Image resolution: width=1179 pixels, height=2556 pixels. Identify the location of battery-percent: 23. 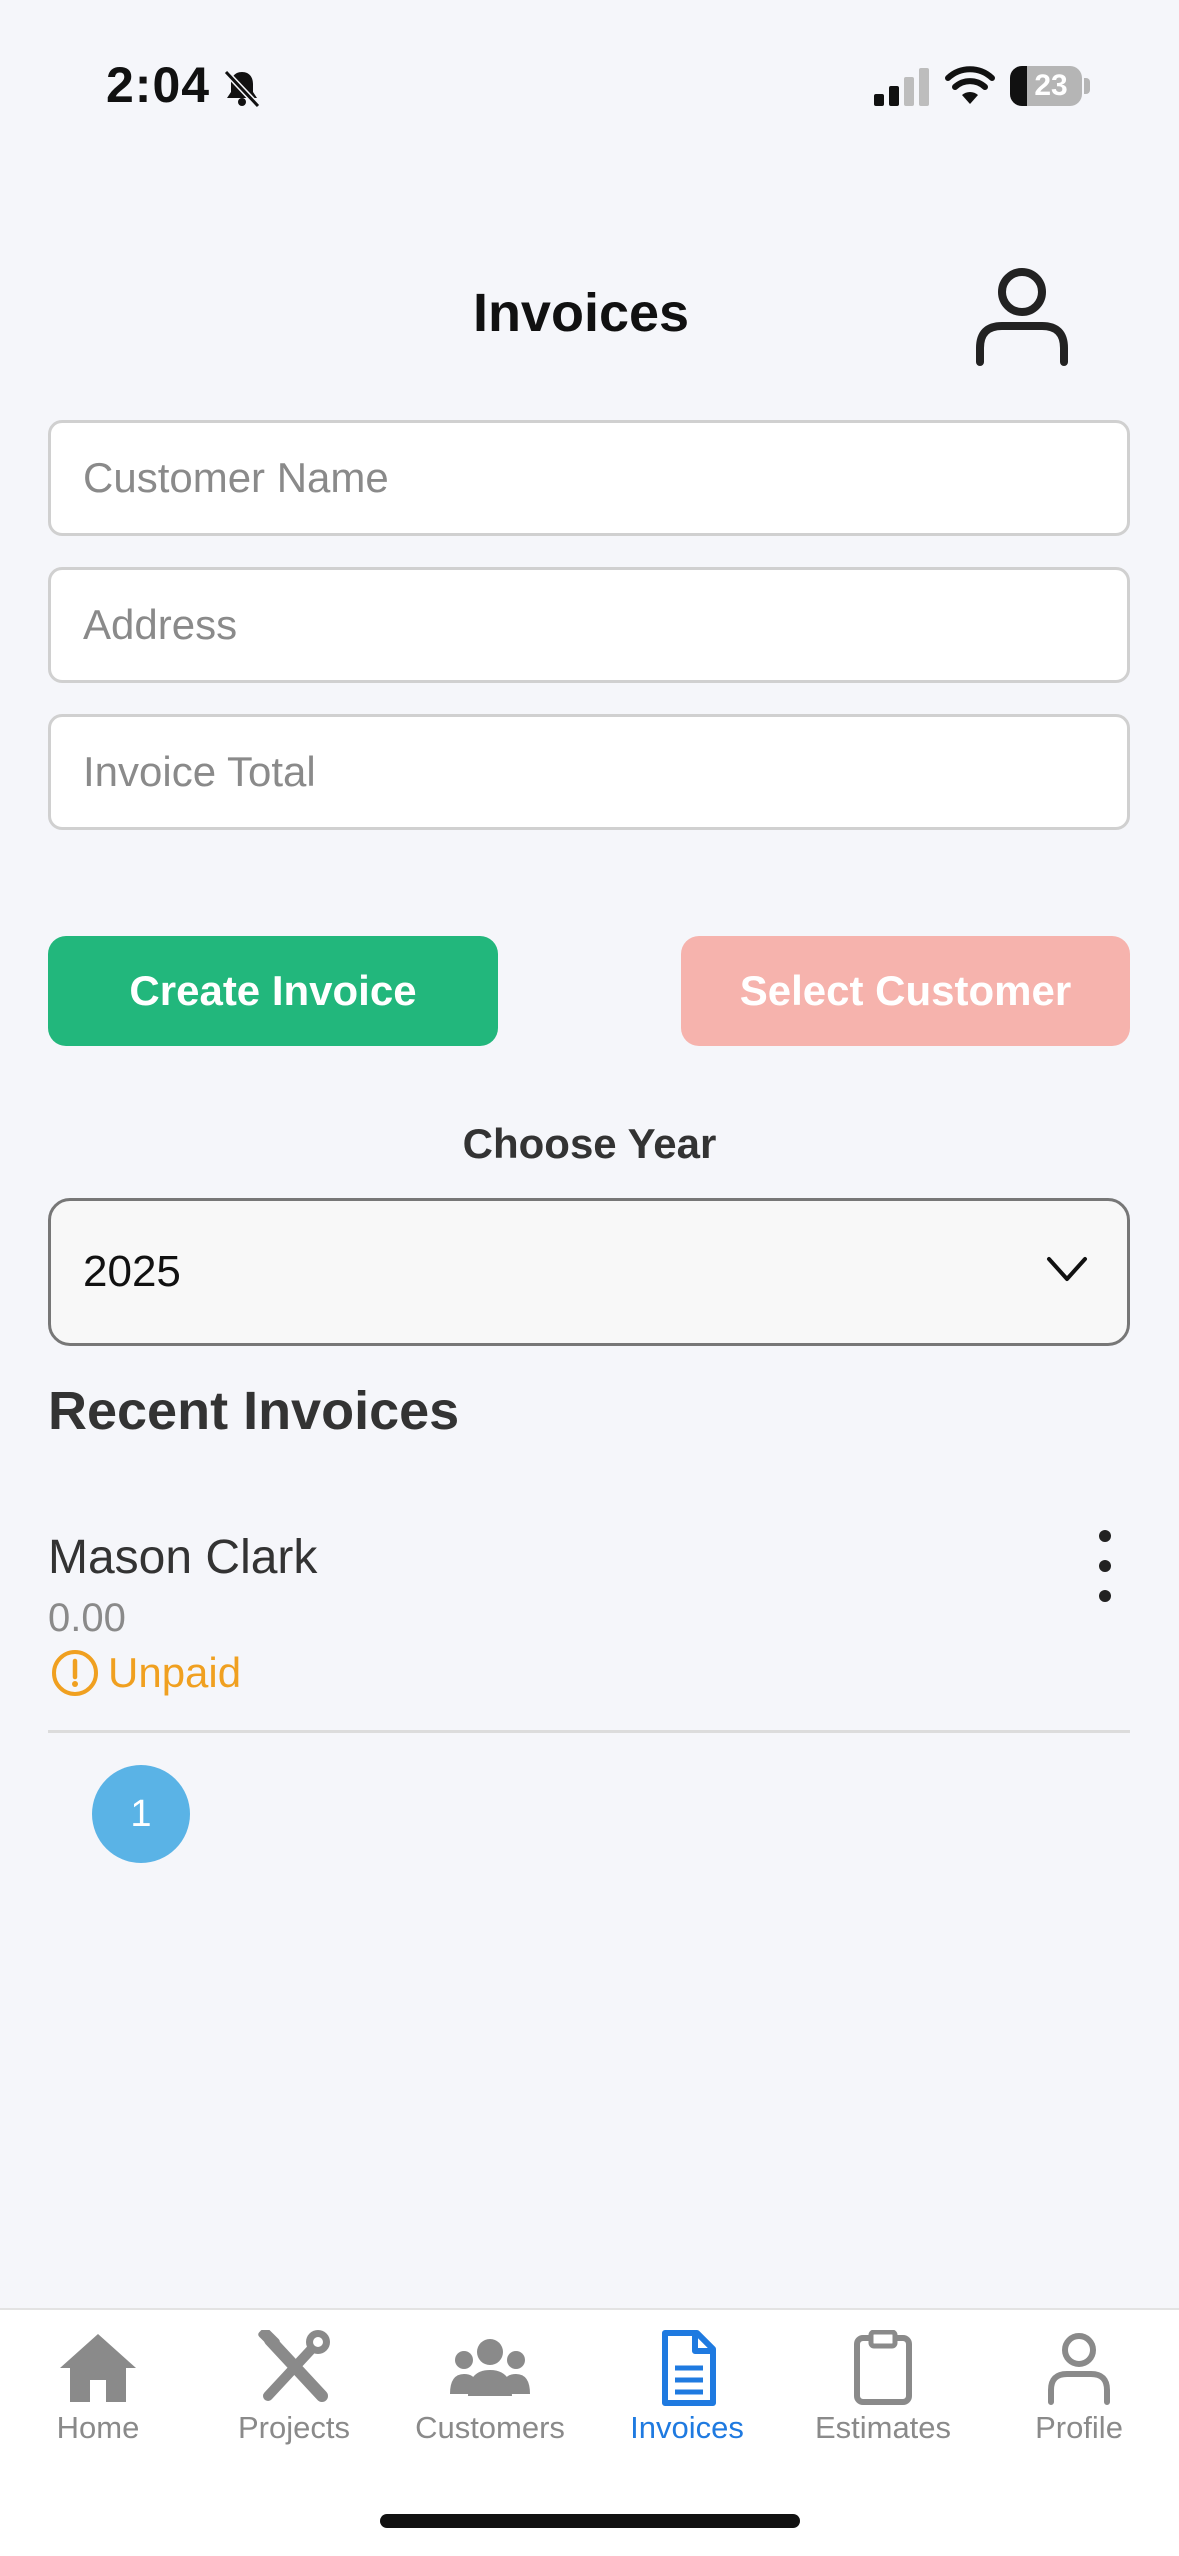
(1051, 85).